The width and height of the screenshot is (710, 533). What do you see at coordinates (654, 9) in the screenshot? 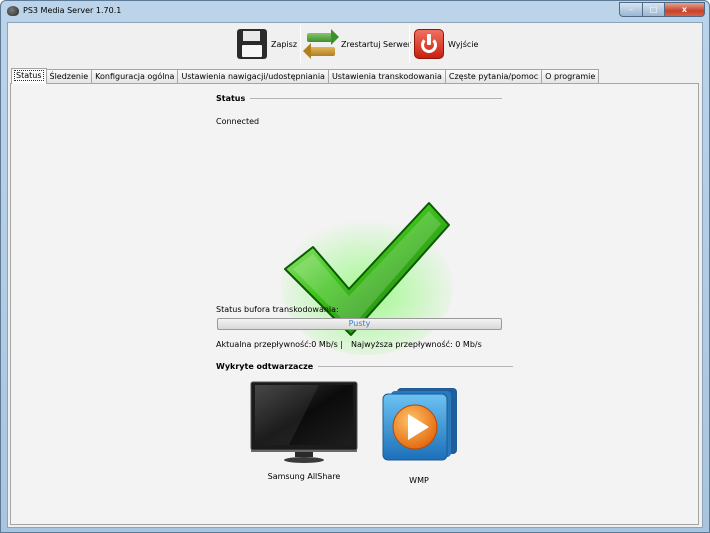
I see `maximize-button: □` at bounding box center [654, 9].